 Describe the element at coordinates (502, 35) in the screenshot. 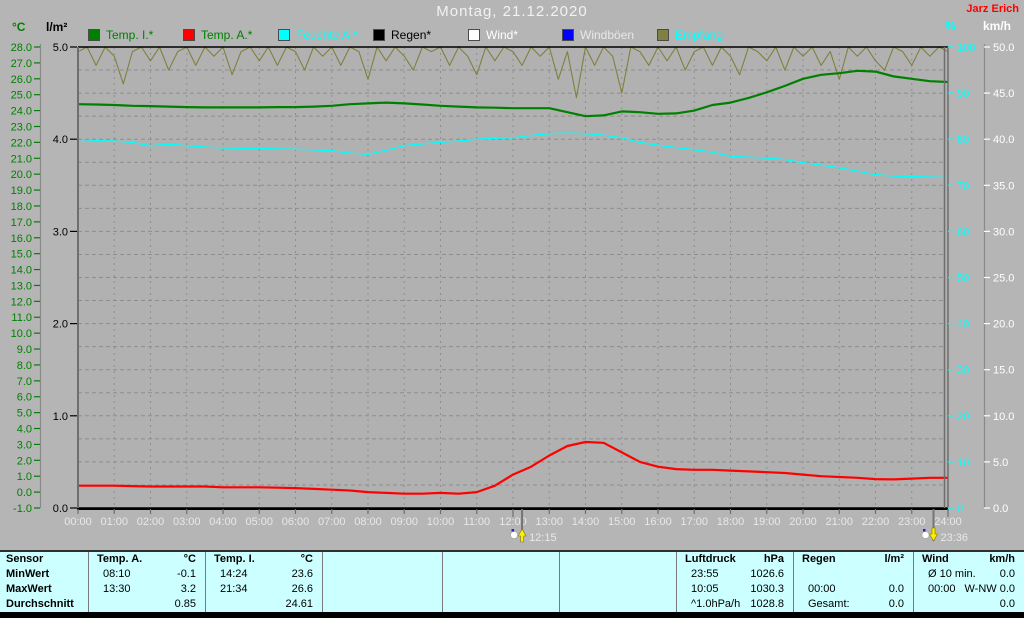

I see `legend-label: Wind*` at that location.